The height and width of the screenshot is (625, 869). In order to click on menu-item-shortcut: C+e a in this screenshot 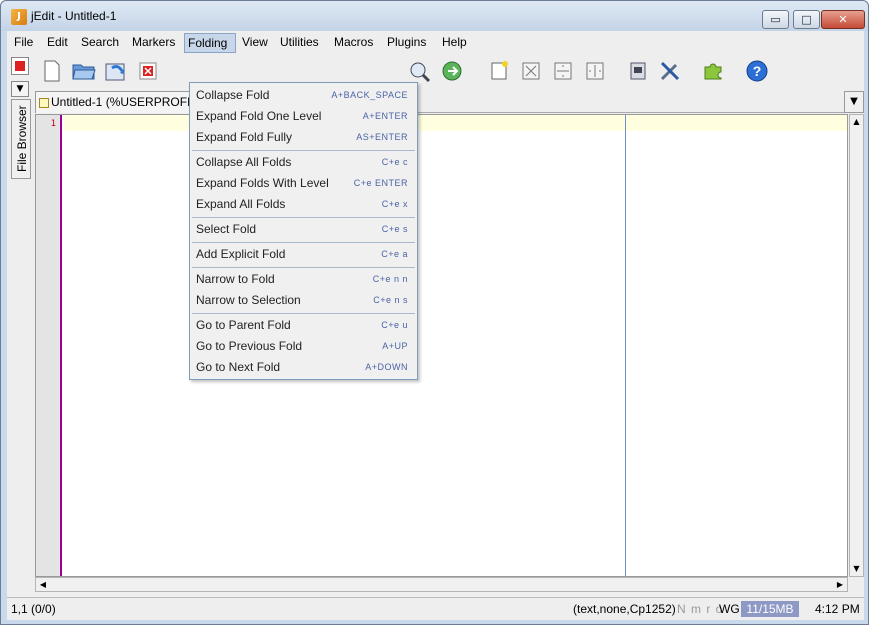, I will do `click(394, 254)`.